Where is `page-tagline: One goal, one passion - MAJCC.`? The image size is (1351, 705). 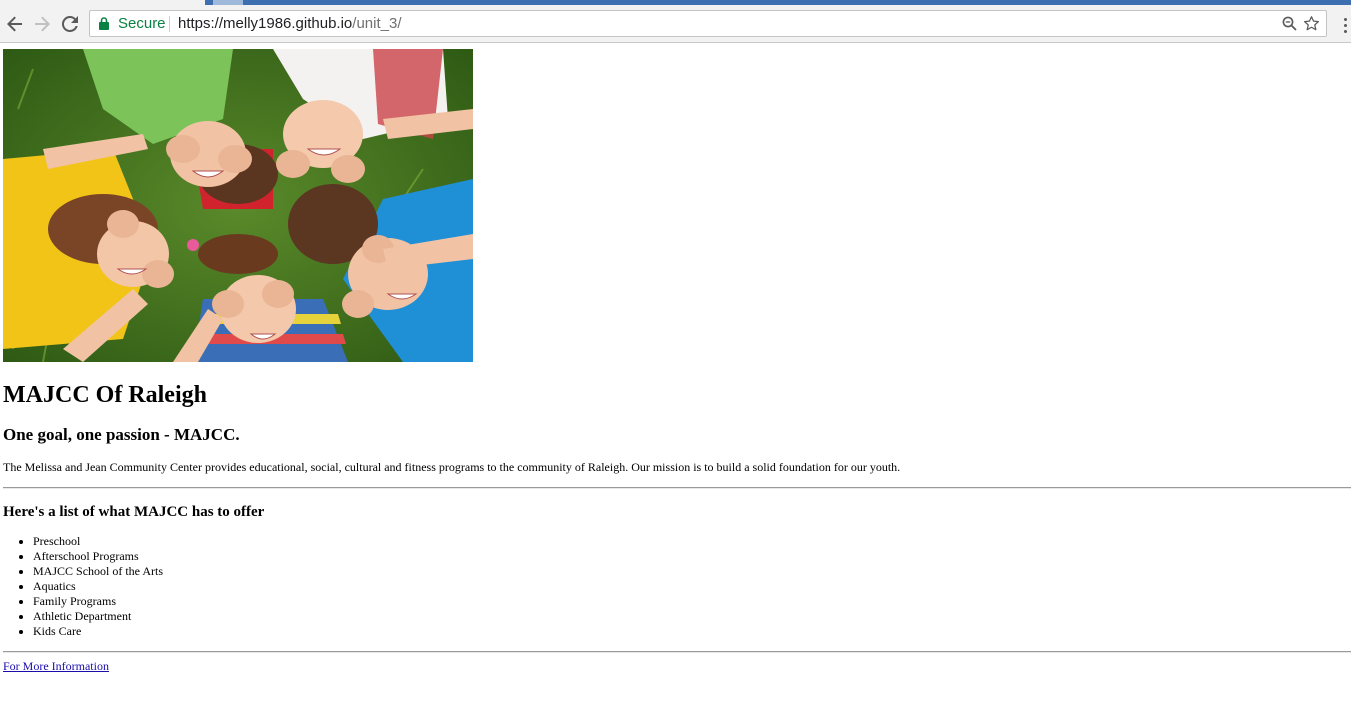 page-tagline: One goal, one passion - MAJCC. is located at coordinates (121, 434).